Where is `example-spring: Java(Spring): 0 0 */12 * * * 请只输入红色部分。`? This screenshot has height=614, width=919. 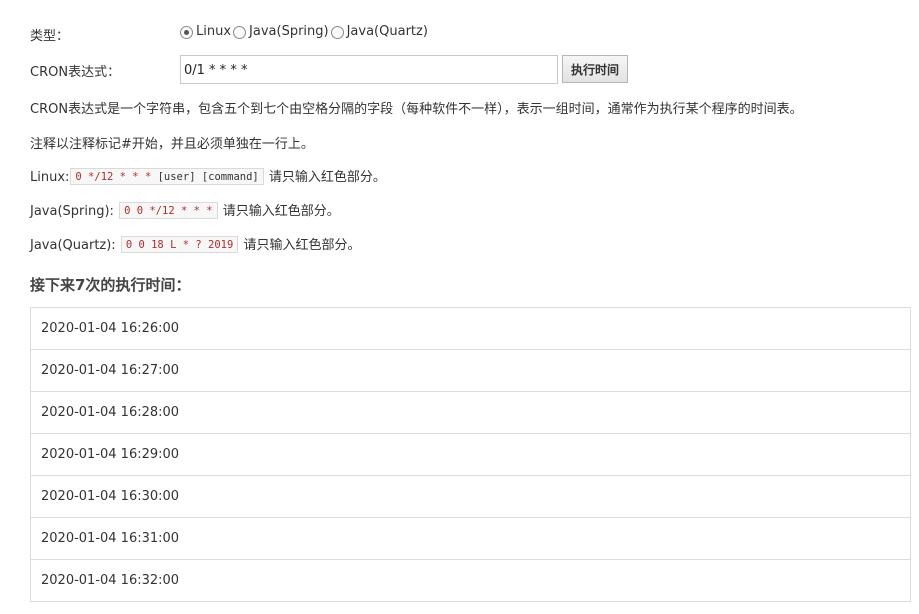
example-spring: Java(Spring): 0 0 */12 * * * 请只输入红色部分。 is located at coordinates (185, 209).